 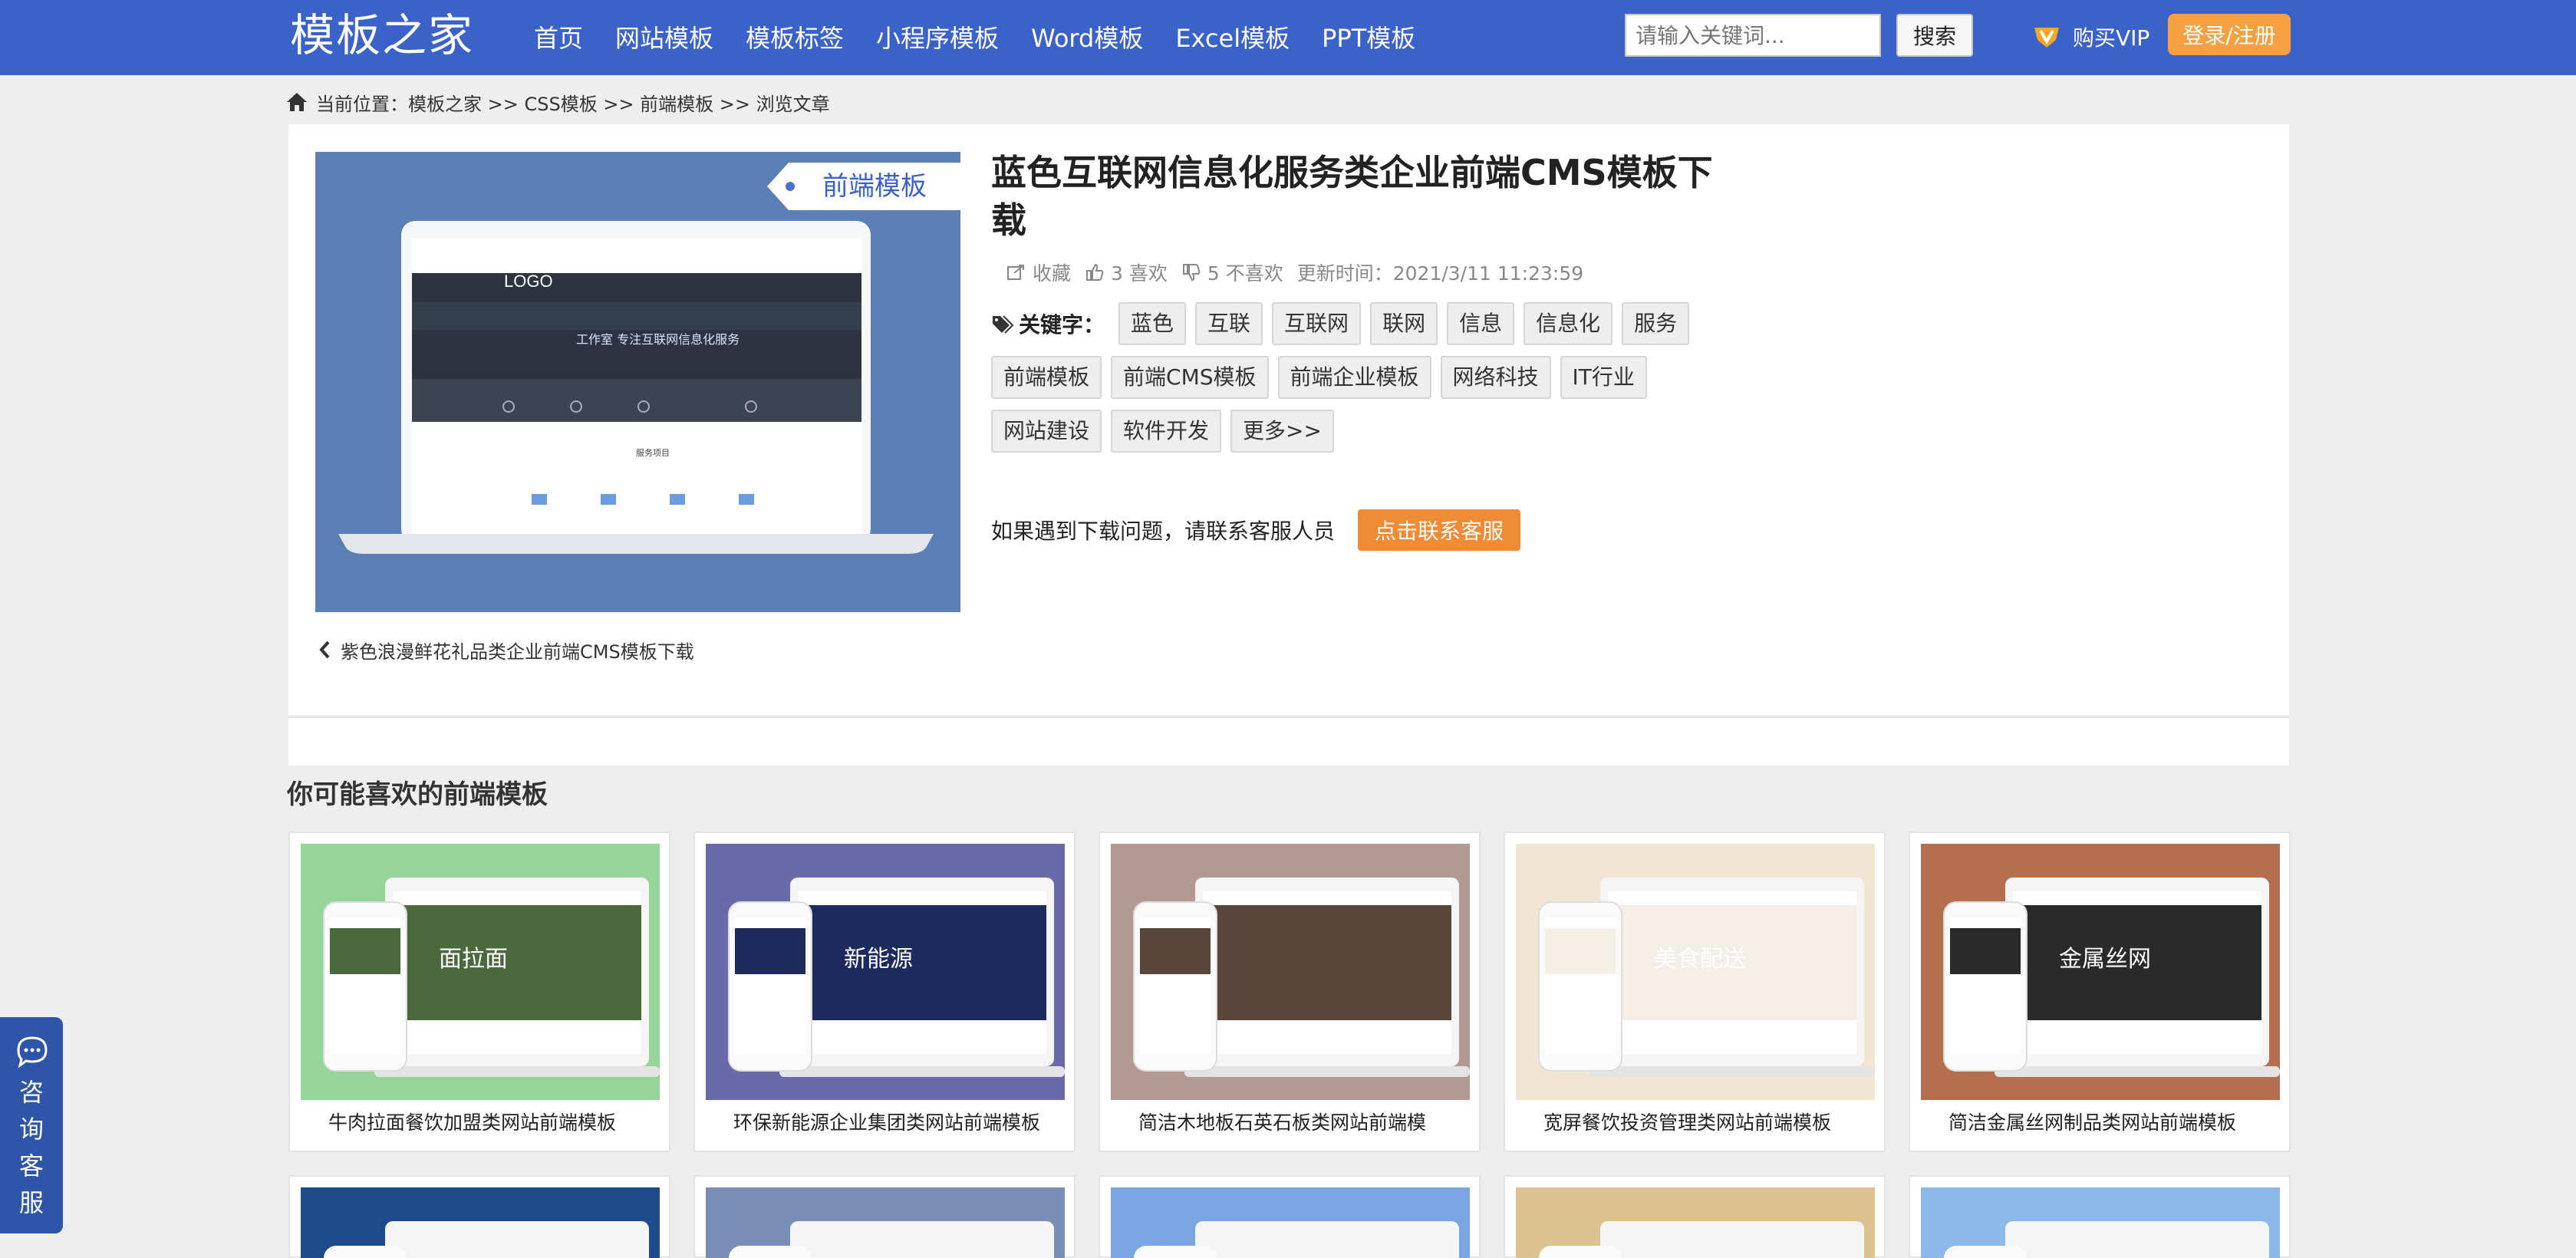 What do you see at coordinates (2105, 960) in the screenshot?
I see `thumbnail-headline: 金属丝网` at bounding box center [2105, 960].